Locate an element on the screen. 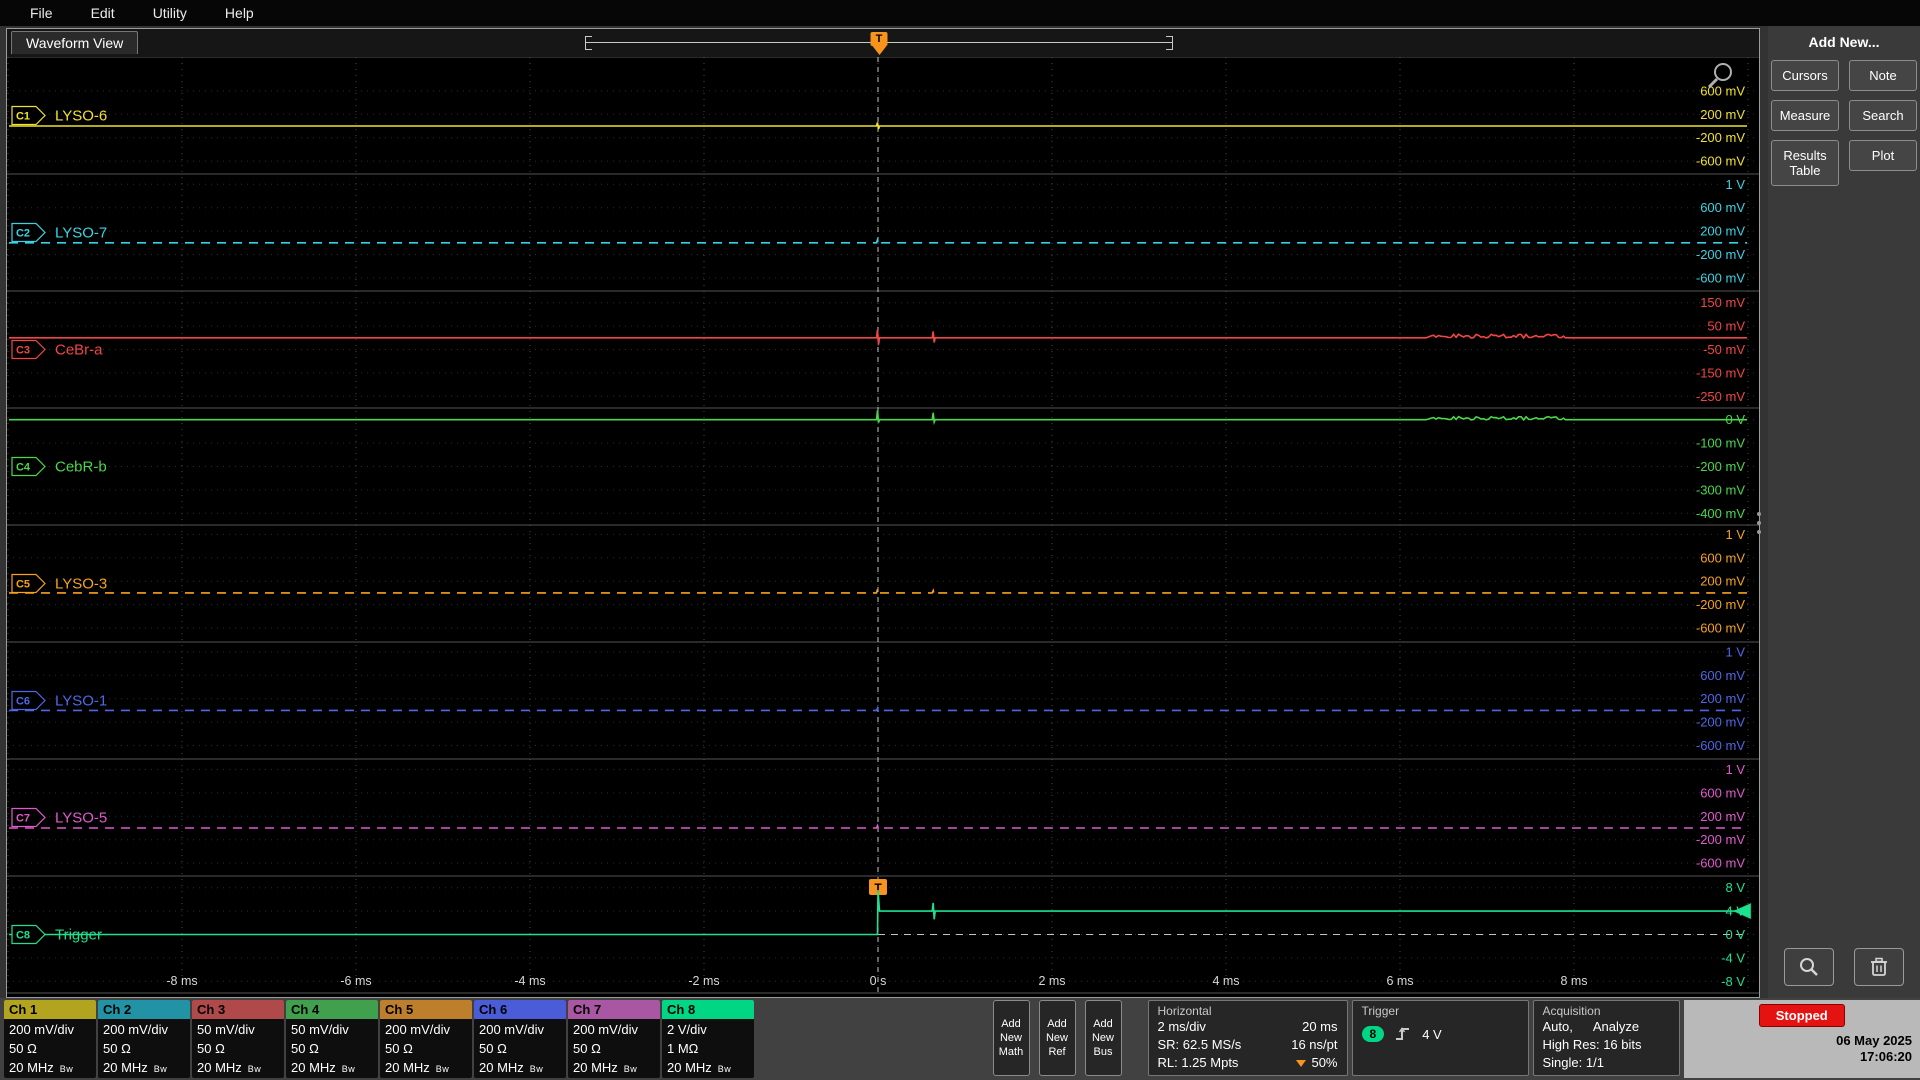 Image resolution: width=1920 pixels, height=1080 pixels. svg-text: LYSO-1 is located at coordinates (81, 701).